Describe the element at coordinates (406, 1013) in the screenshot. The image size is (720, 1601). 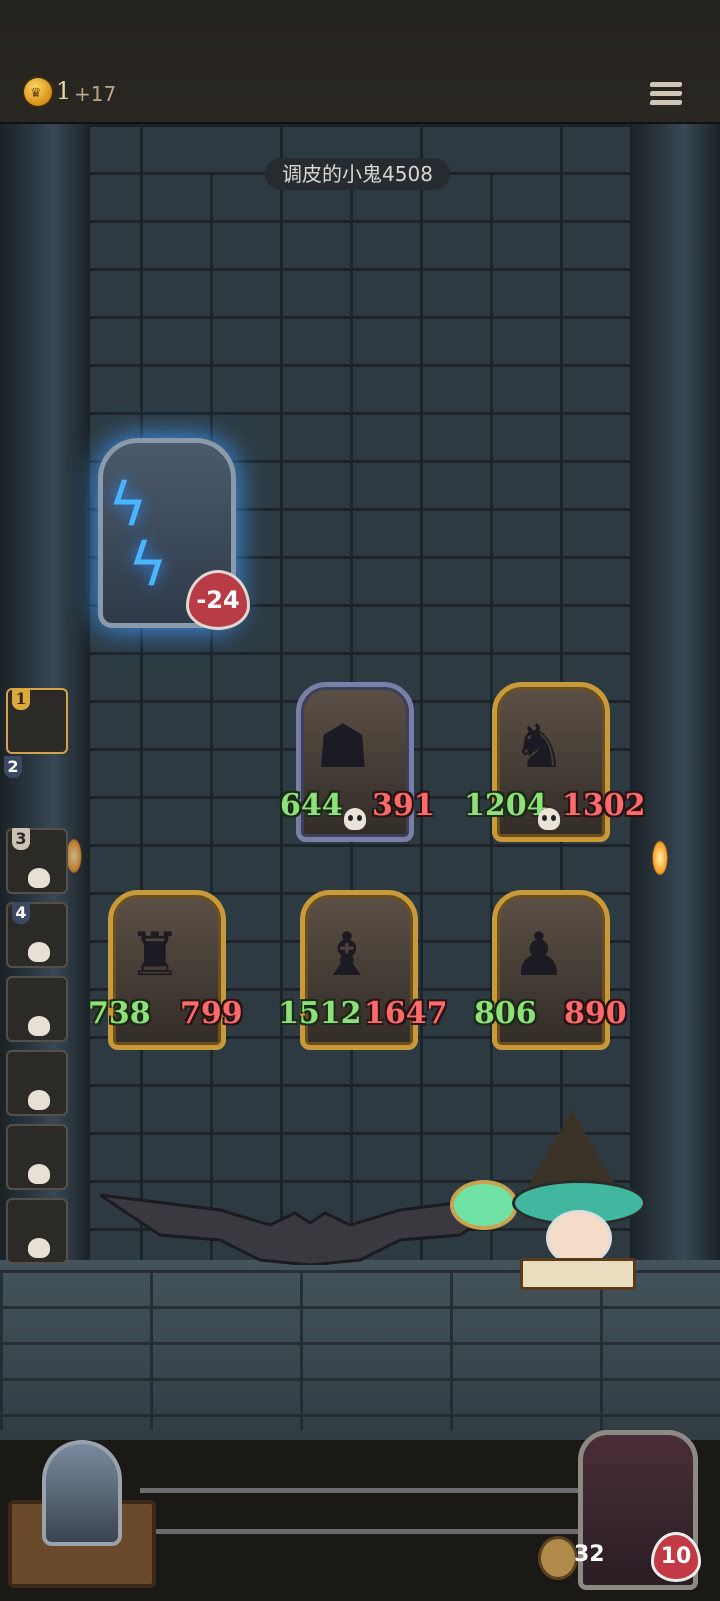
I see `minion-health: 1647` at that location.